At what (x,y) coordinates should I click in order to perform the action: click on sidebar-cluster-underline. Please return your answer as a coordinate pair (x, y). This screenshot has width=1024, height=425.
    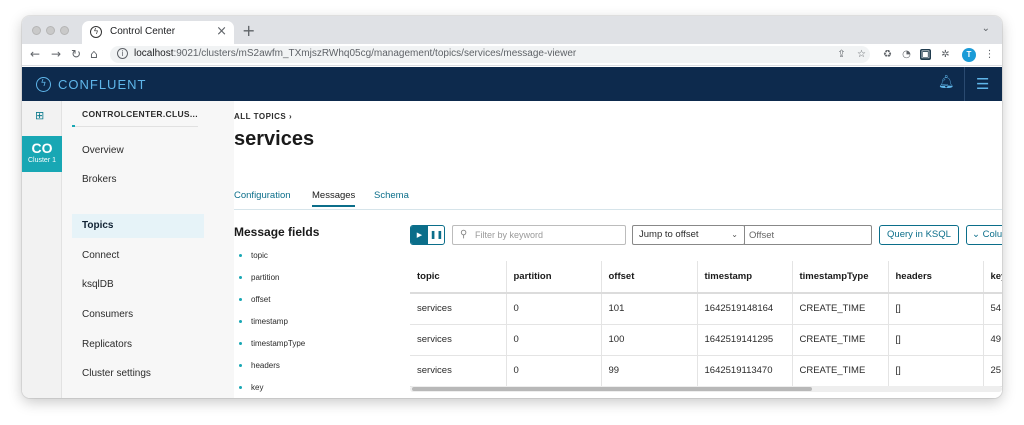
    Looking at the image, I should click on (135, 126).